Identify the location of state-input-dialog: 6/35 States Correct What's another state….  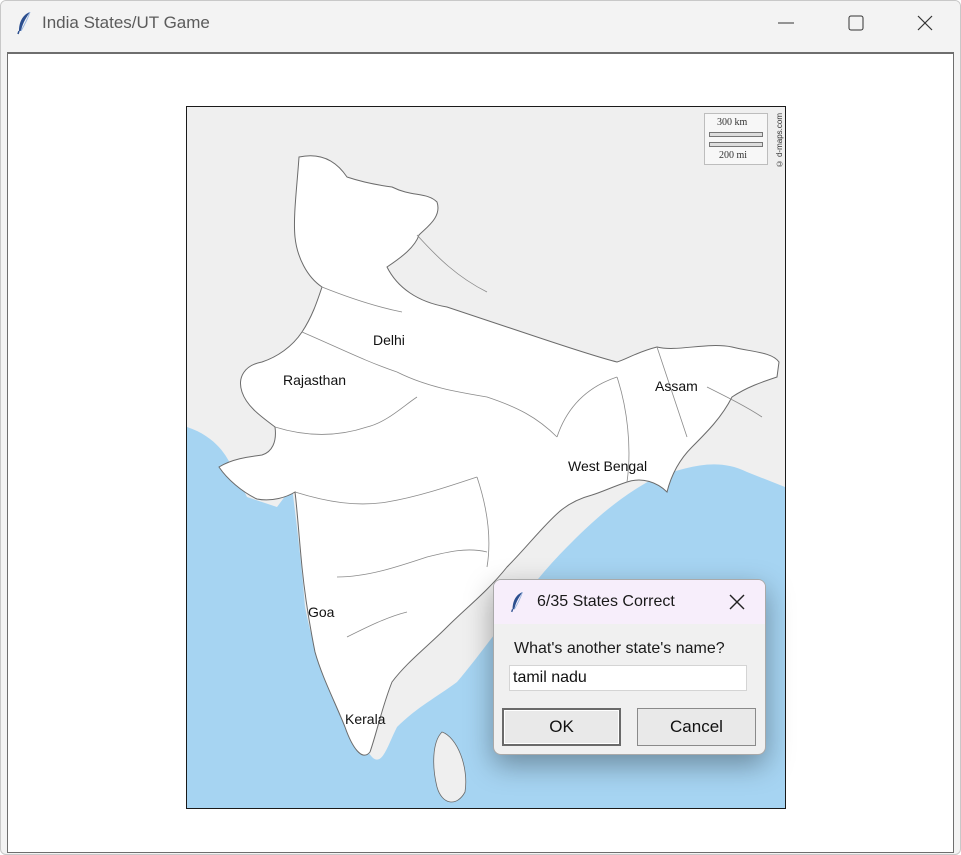
(629, 667).